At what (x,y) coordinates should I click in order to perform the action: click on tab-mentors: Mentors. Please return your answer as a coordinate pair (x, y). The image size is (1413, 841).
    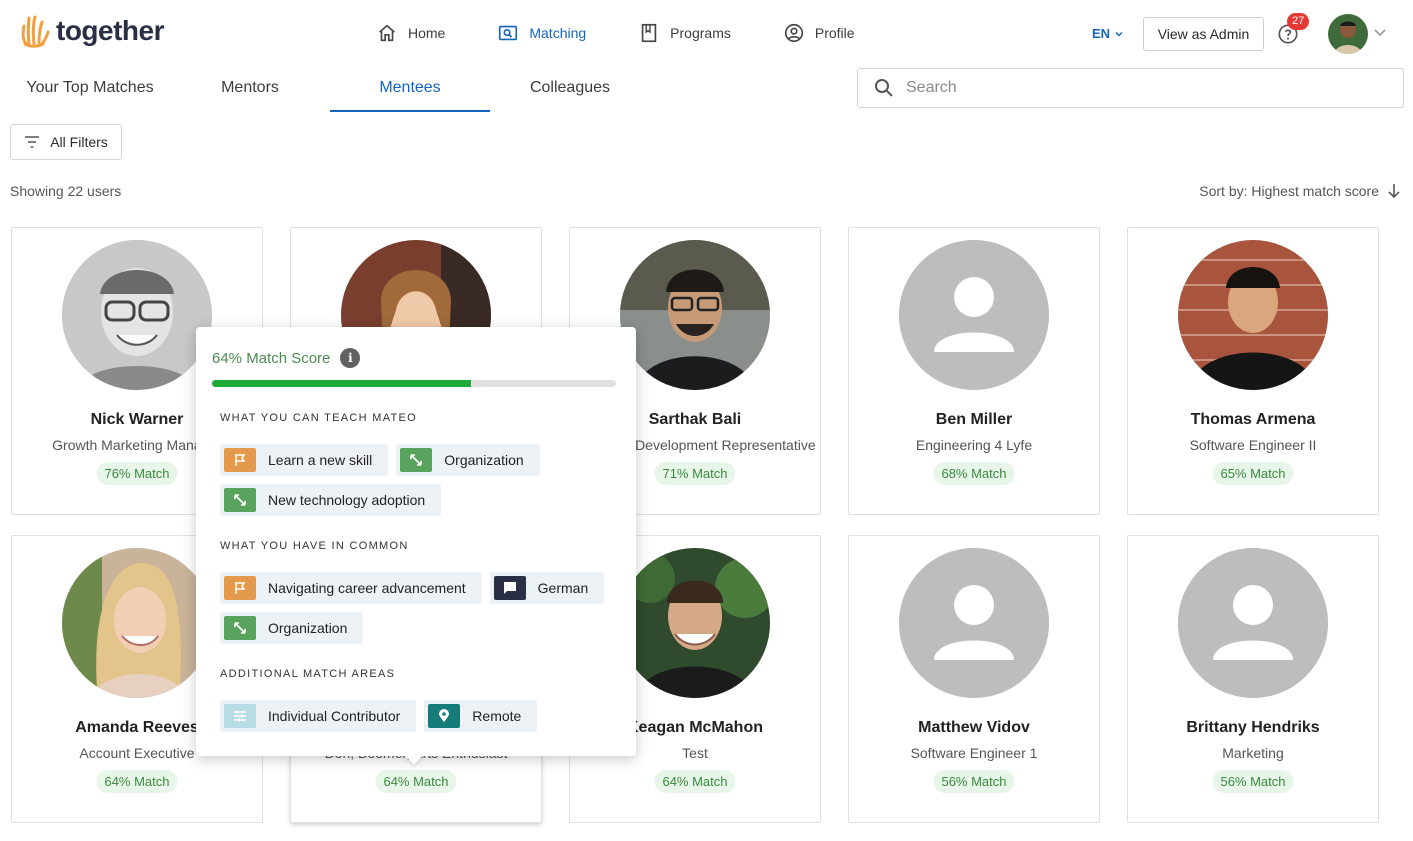
    Looking at the image, I should click on (250, 89).